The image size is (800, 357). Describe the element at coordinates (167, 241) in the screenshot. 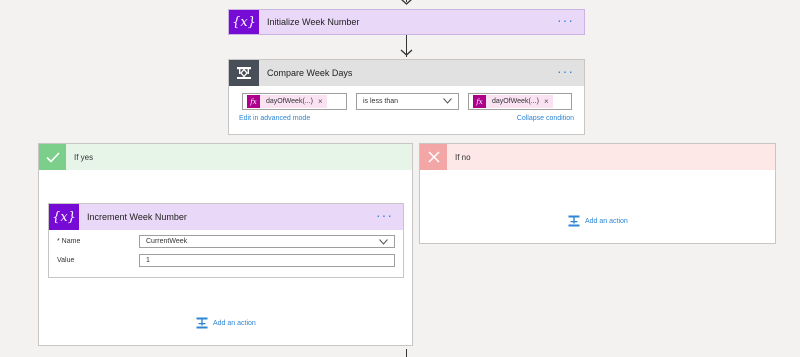

I see `name-value: CurrentWeek` at that location.